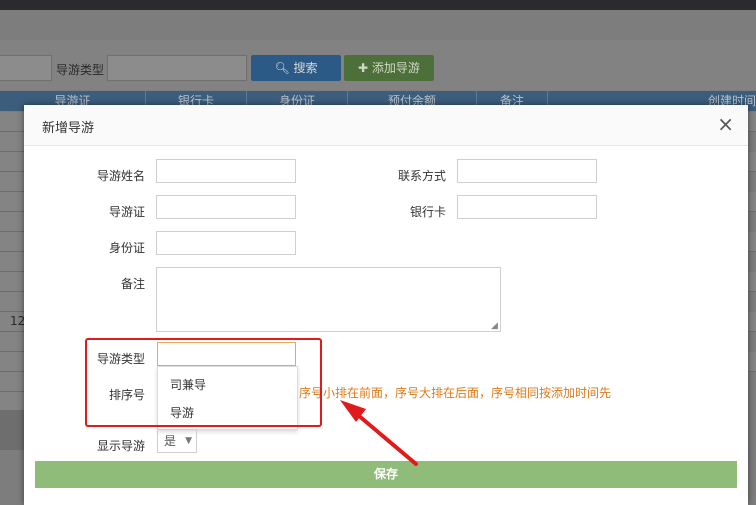 This screenshot has width=756, height=505. Describe the element at coordinates (389, 68) in the screenshot. I see `add-guide-button: ✚ 添加导游` at that location.